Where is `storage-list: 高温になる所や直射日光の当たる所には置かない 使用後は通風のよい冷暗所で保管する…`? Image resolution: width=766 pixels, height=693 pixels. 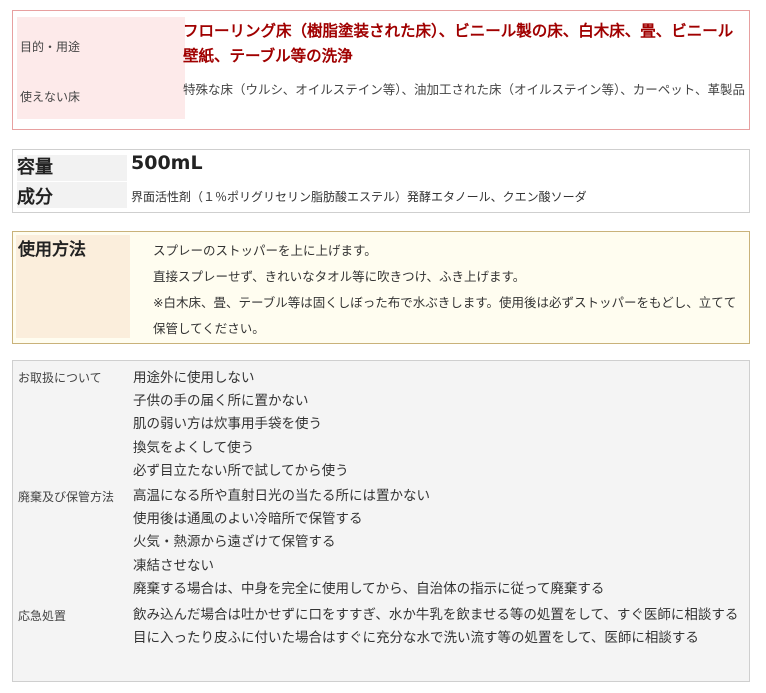
storage-list: 高温になる所や直射日光の当たる所には置かない 使用後は通風のよい冷暗所で保管する… is located at coordinates (439, 543).